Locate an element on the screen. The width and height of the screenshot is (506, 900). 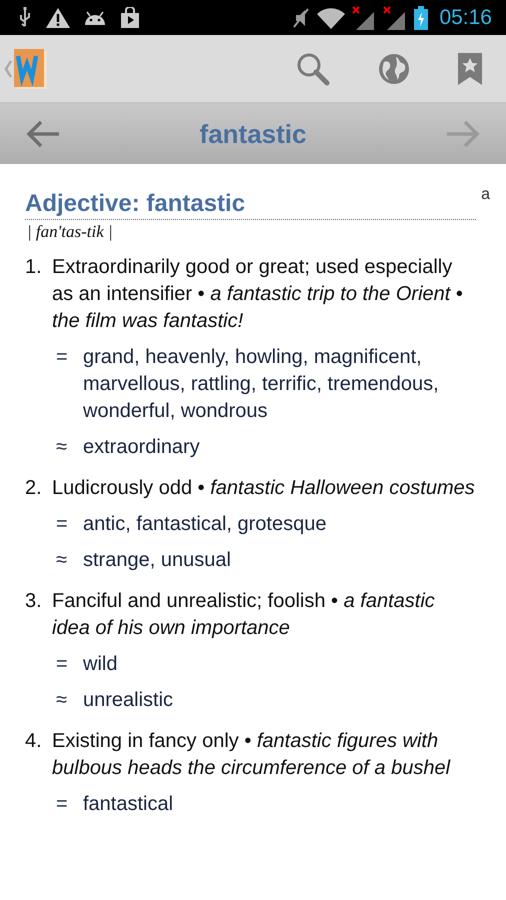
related-word-list: strange, unusual is located at coordinates (279, 560).